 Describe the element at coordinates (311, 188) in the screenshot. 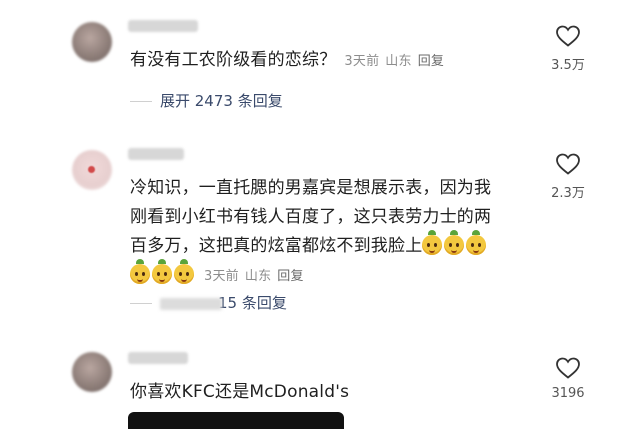

I see `comment-line: 冷知识，一直托腮的男嘉宾是想展示表，因为我` at that location.